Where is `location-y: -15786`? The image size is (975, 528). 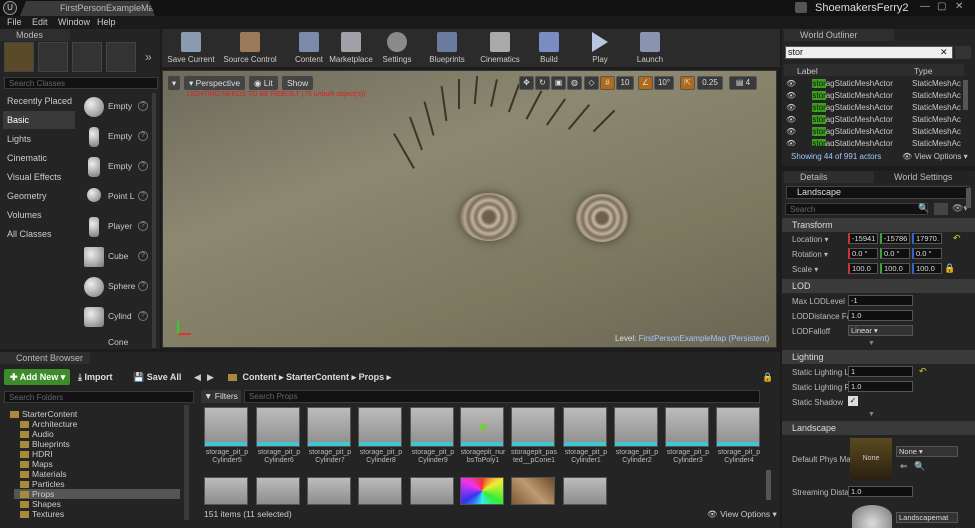
location-y: -15786 is located at coordinates (895, 238).